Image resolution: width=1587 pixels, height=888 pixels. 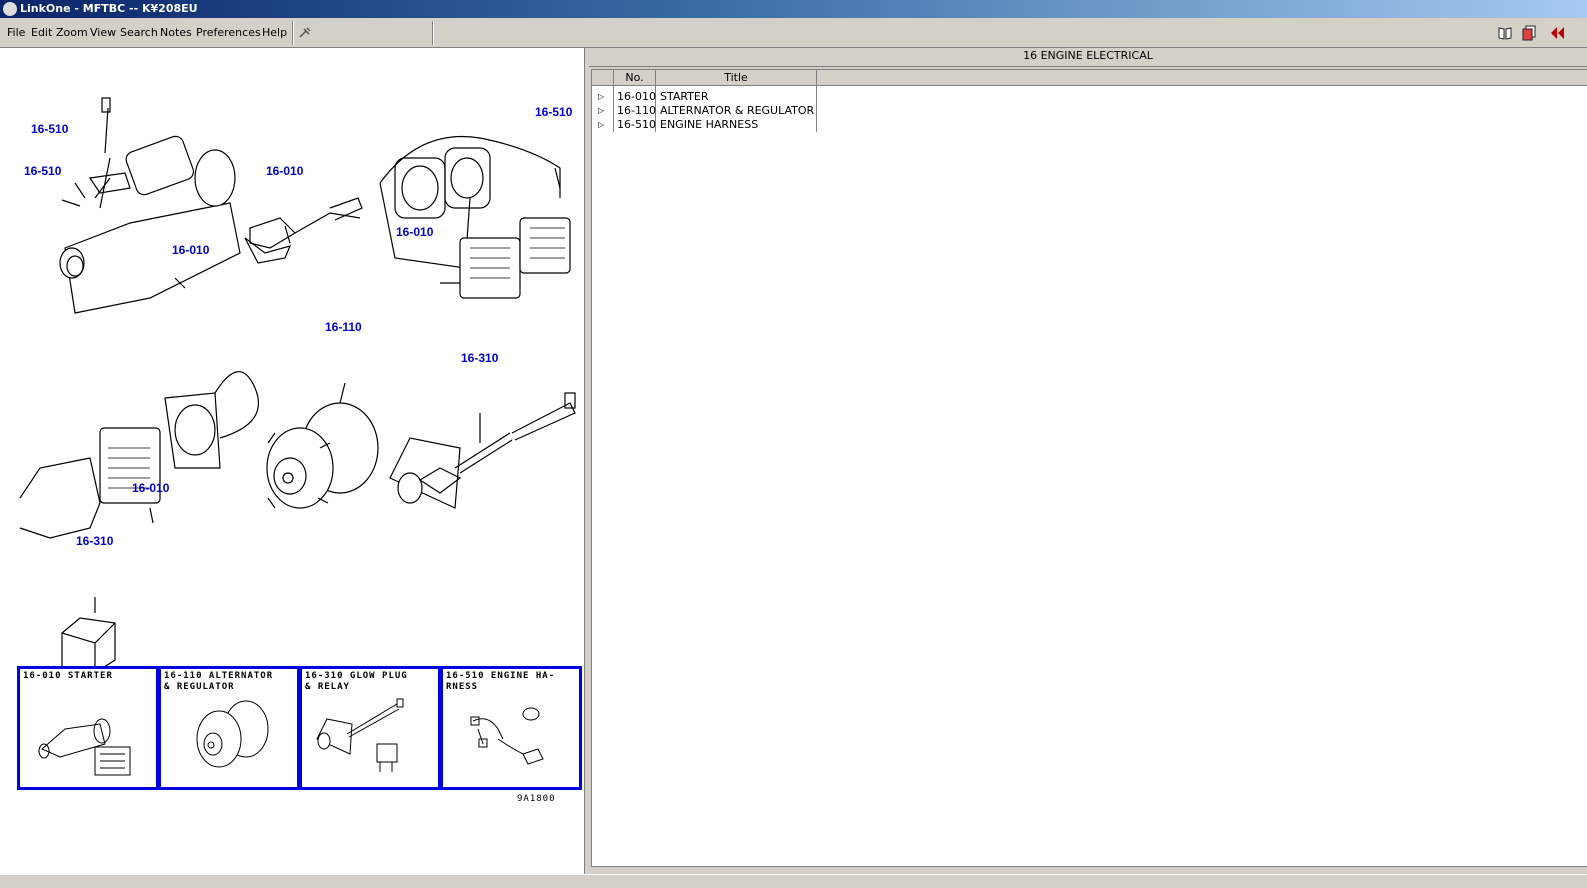 I want to click on row-title: STARTER, so click(x=684, y=96).